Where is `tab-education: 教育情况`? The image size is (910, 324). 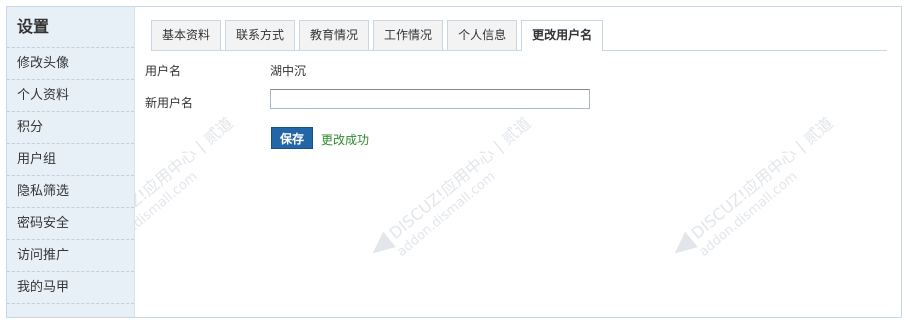 tab-education: 教育情况 is located at coordinates (334, 35).